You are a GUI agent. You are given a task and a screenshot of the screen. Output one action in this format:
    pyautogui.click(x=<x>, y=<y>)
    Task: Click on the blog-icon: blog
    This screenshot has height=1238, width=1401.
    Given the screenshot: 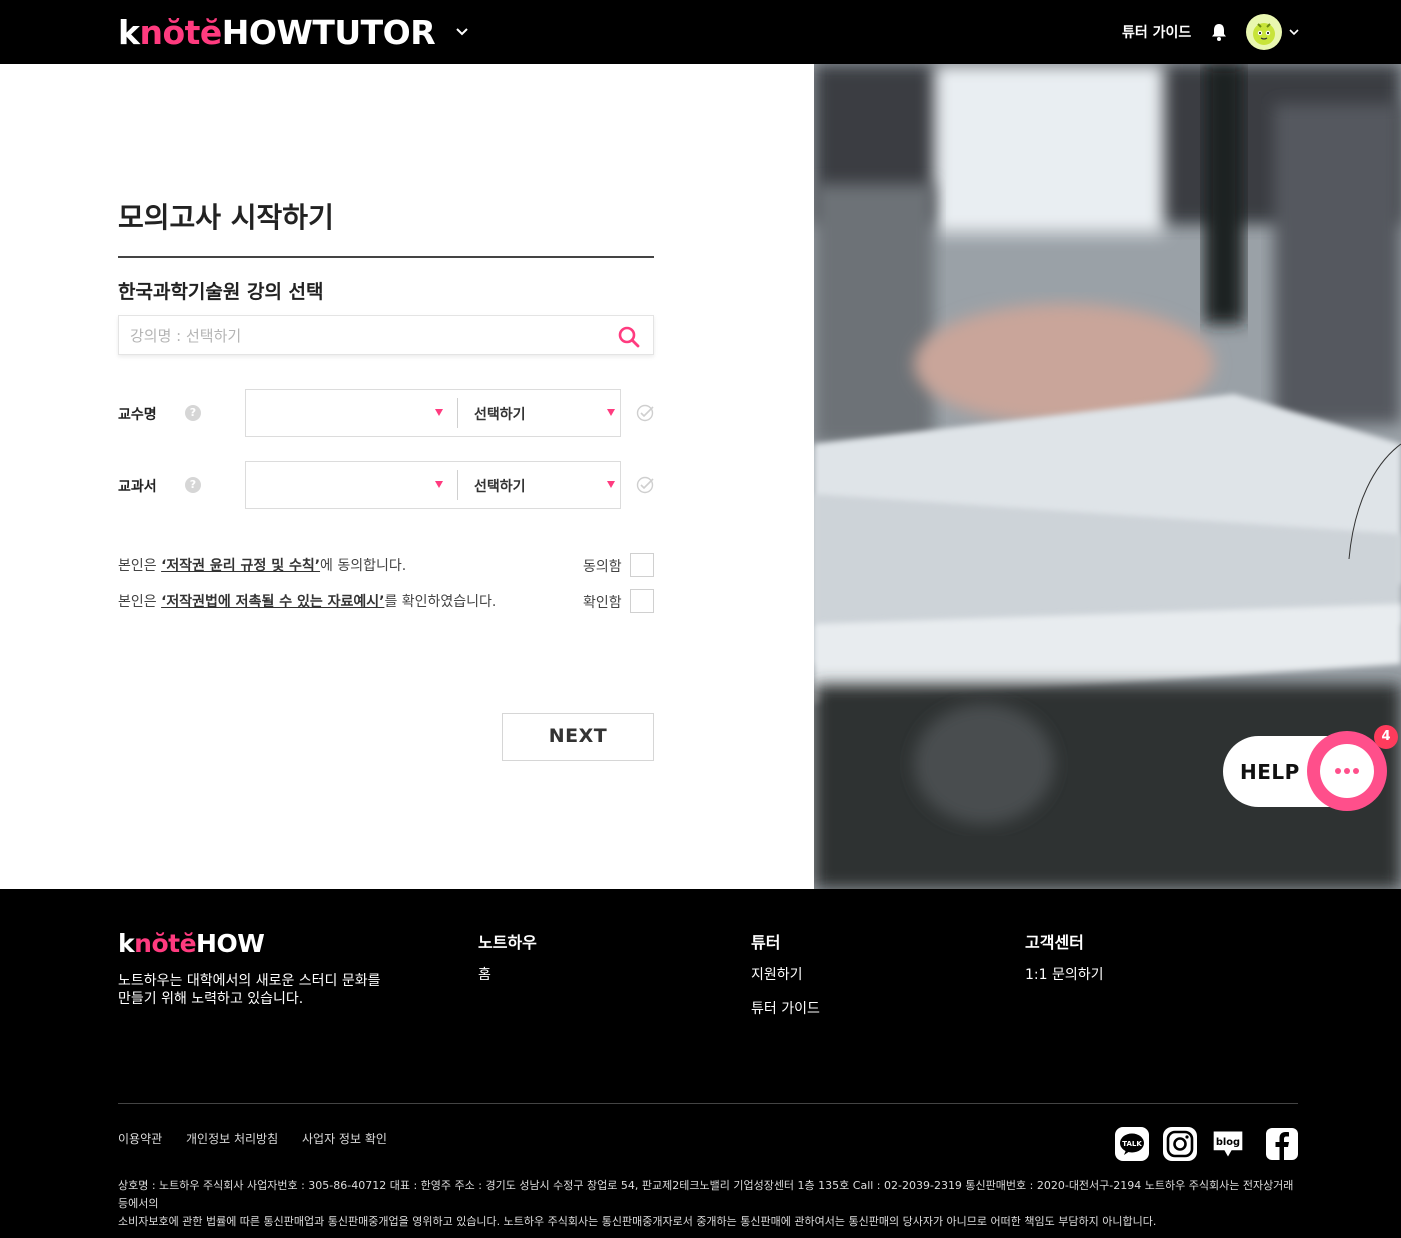 What is the action you would take?
    pyautogui.click(x=1228, y=1144)
    